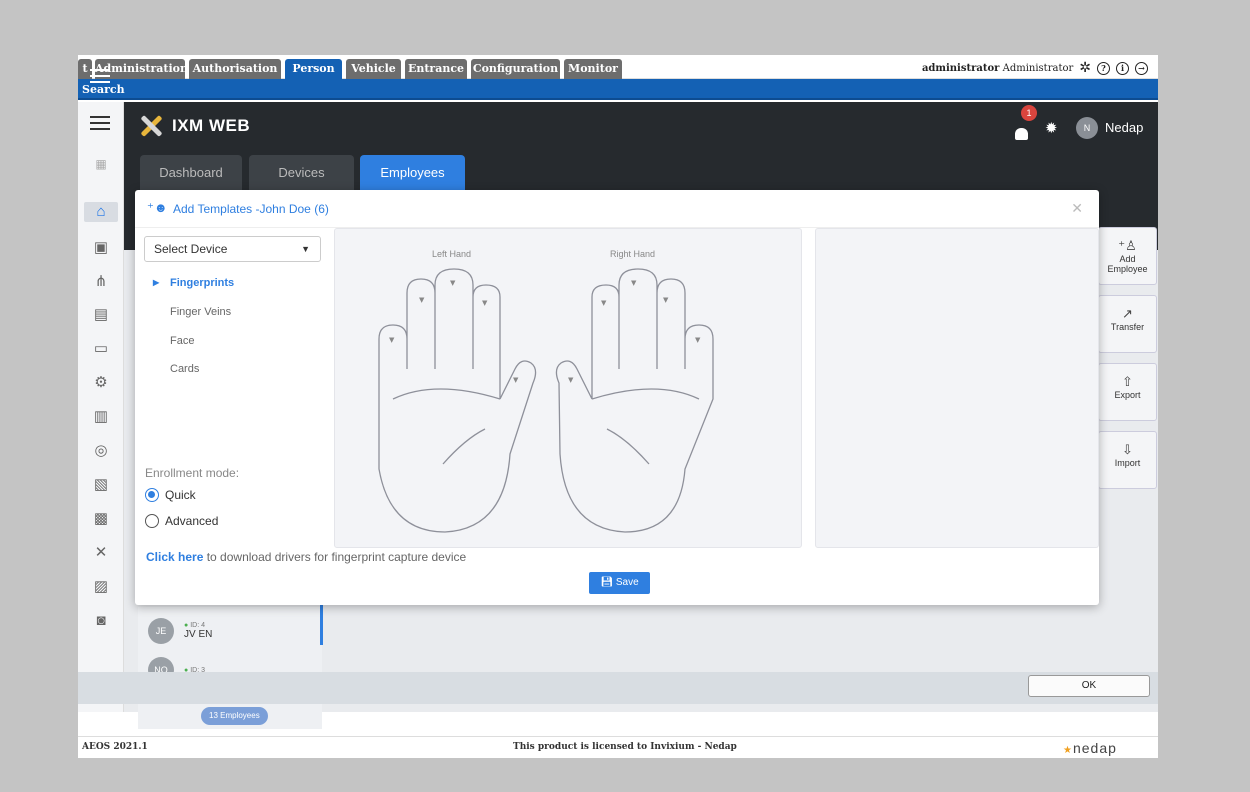  I want to click on save-button: 💾︎ Save, so click(619, 583).